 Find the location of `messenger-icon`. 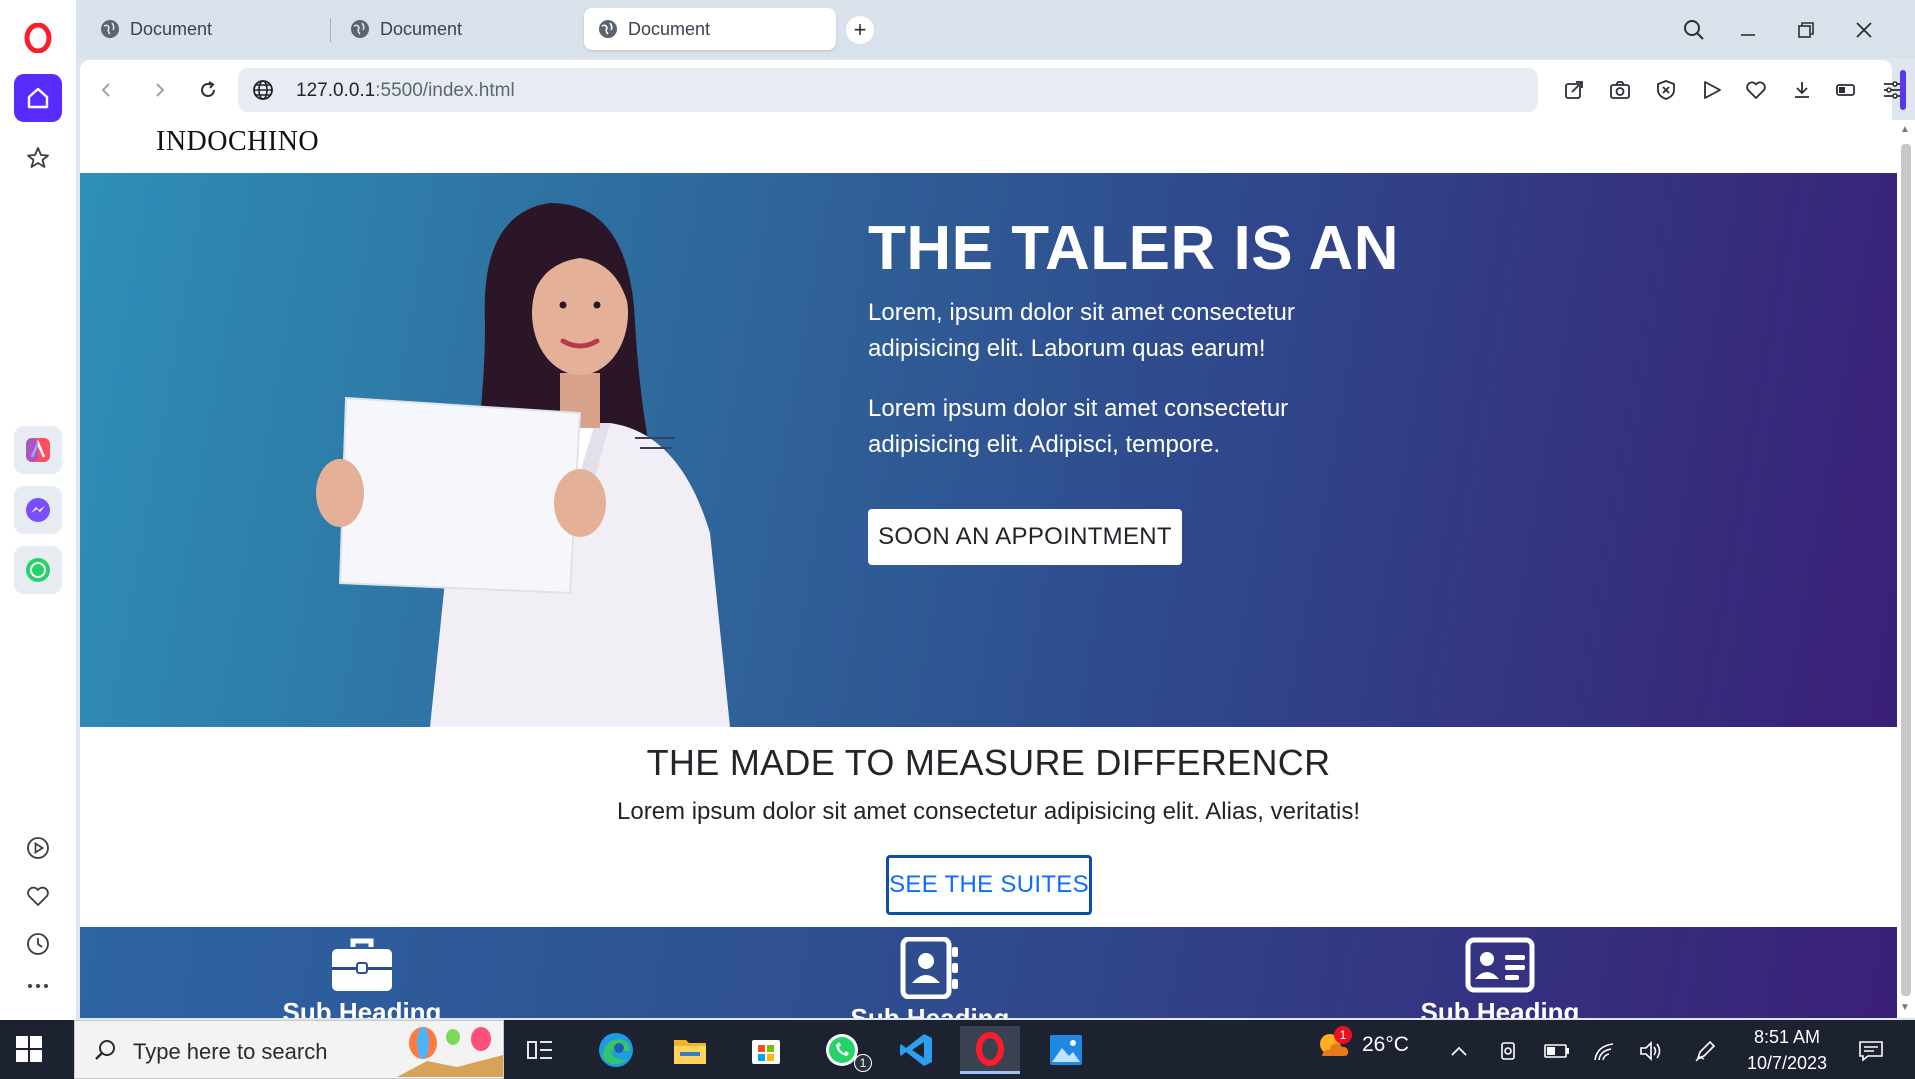

messenger-icon is located at coordinates (38, 510).